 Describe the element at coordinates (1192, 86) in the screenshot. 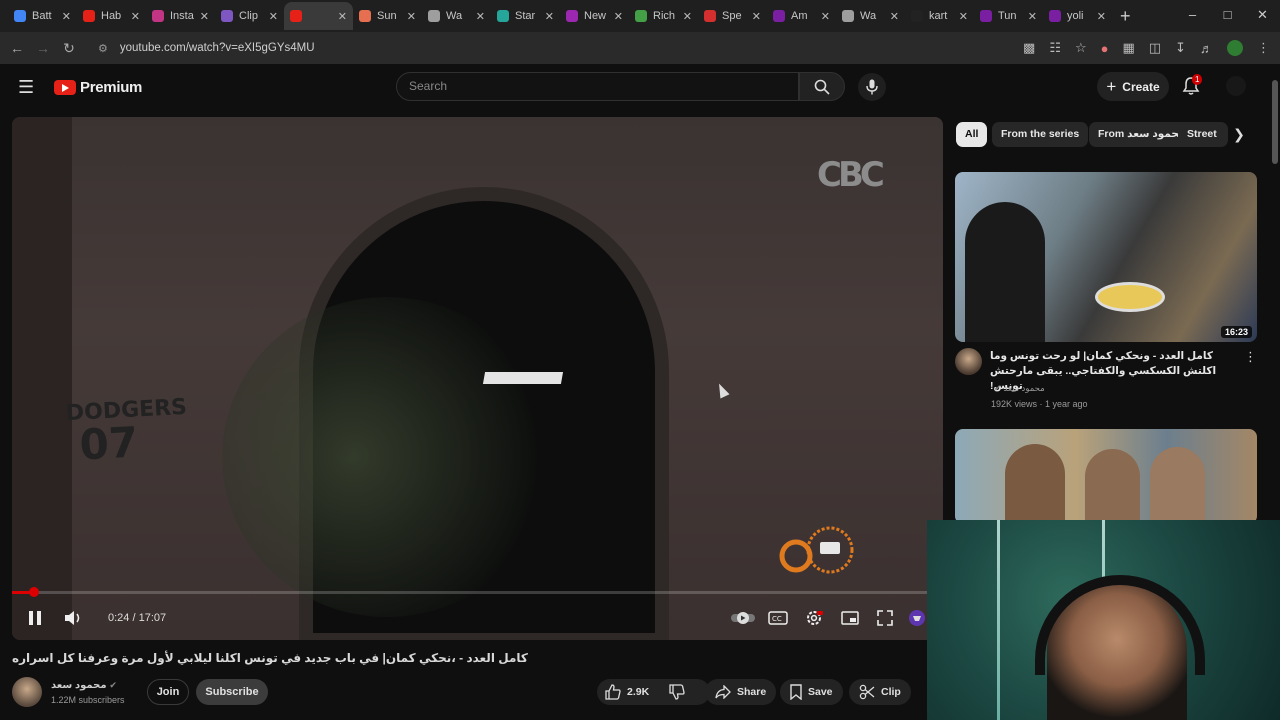

I see `notifications-button: 1` at that location.